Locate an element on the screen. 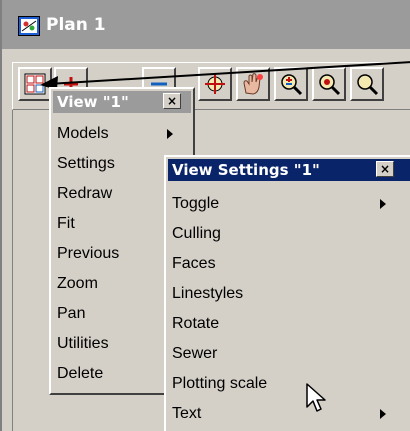  view-settings-item-text: Text is located at coordinates (186, 414).